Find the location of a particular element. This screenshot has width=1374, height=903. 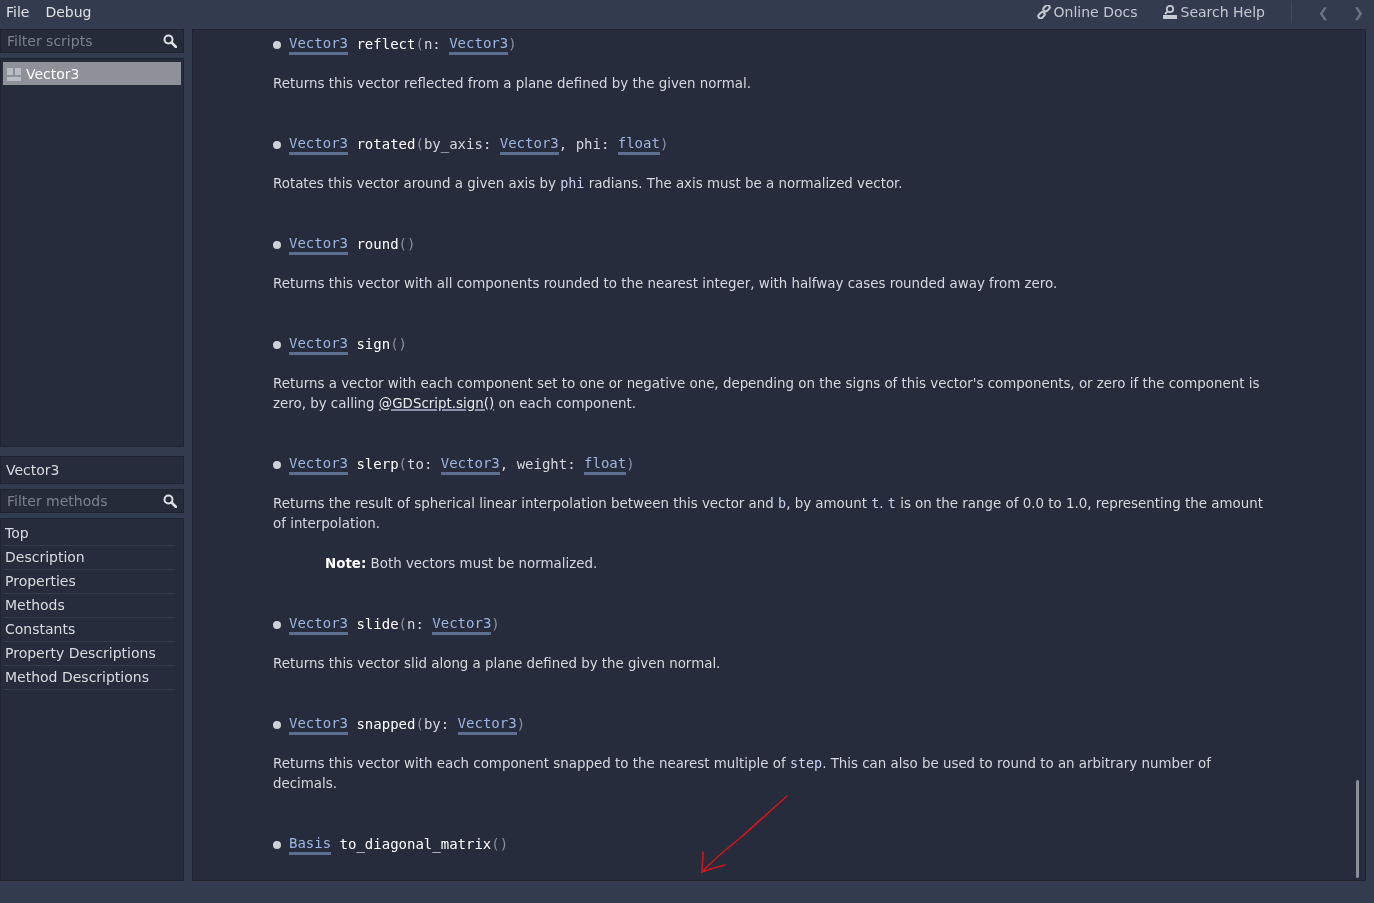

method-description: Returns this vector slid along a plane defined by the given normal. is located at coordinates (497, 664).